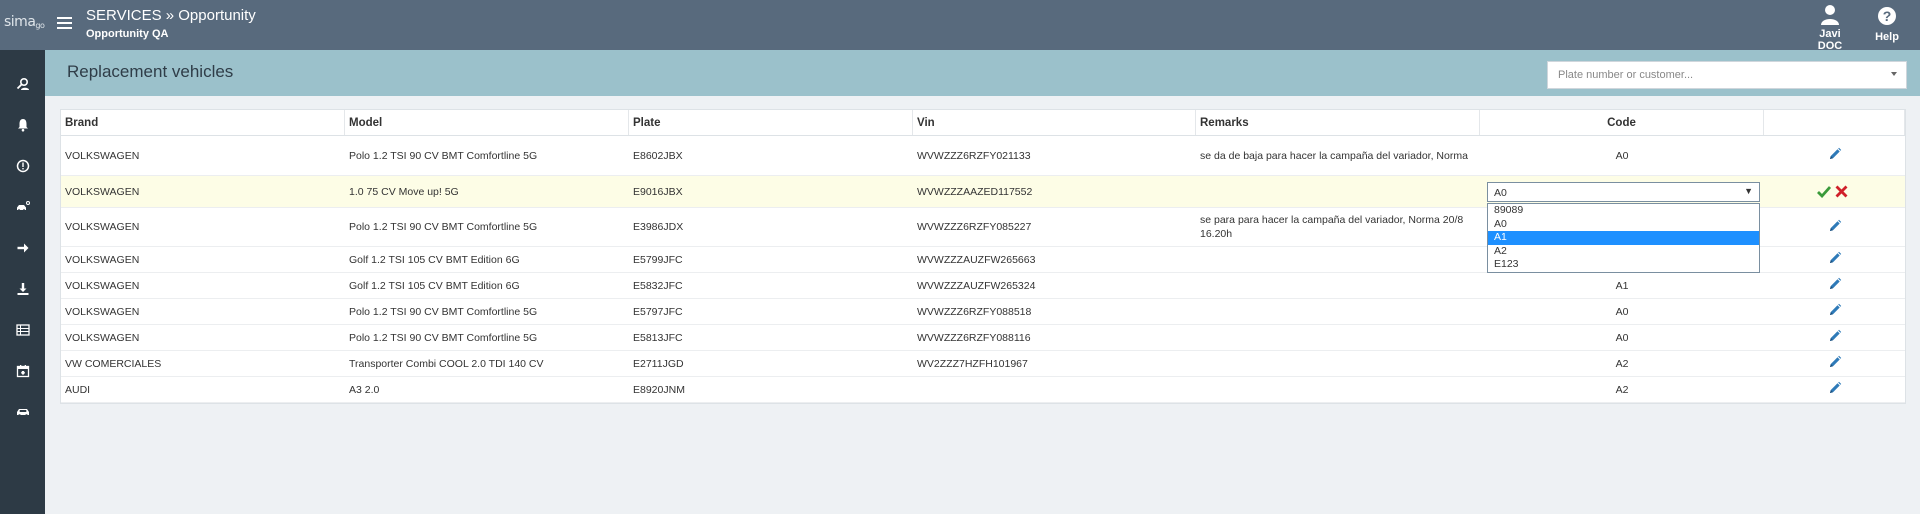 Image resolution: width=1920 pixels, height=514 pixels. Describe the element at coordinates (1338, 122) in the screenshot. I see `column-header-remarks: Remarks` at that location.